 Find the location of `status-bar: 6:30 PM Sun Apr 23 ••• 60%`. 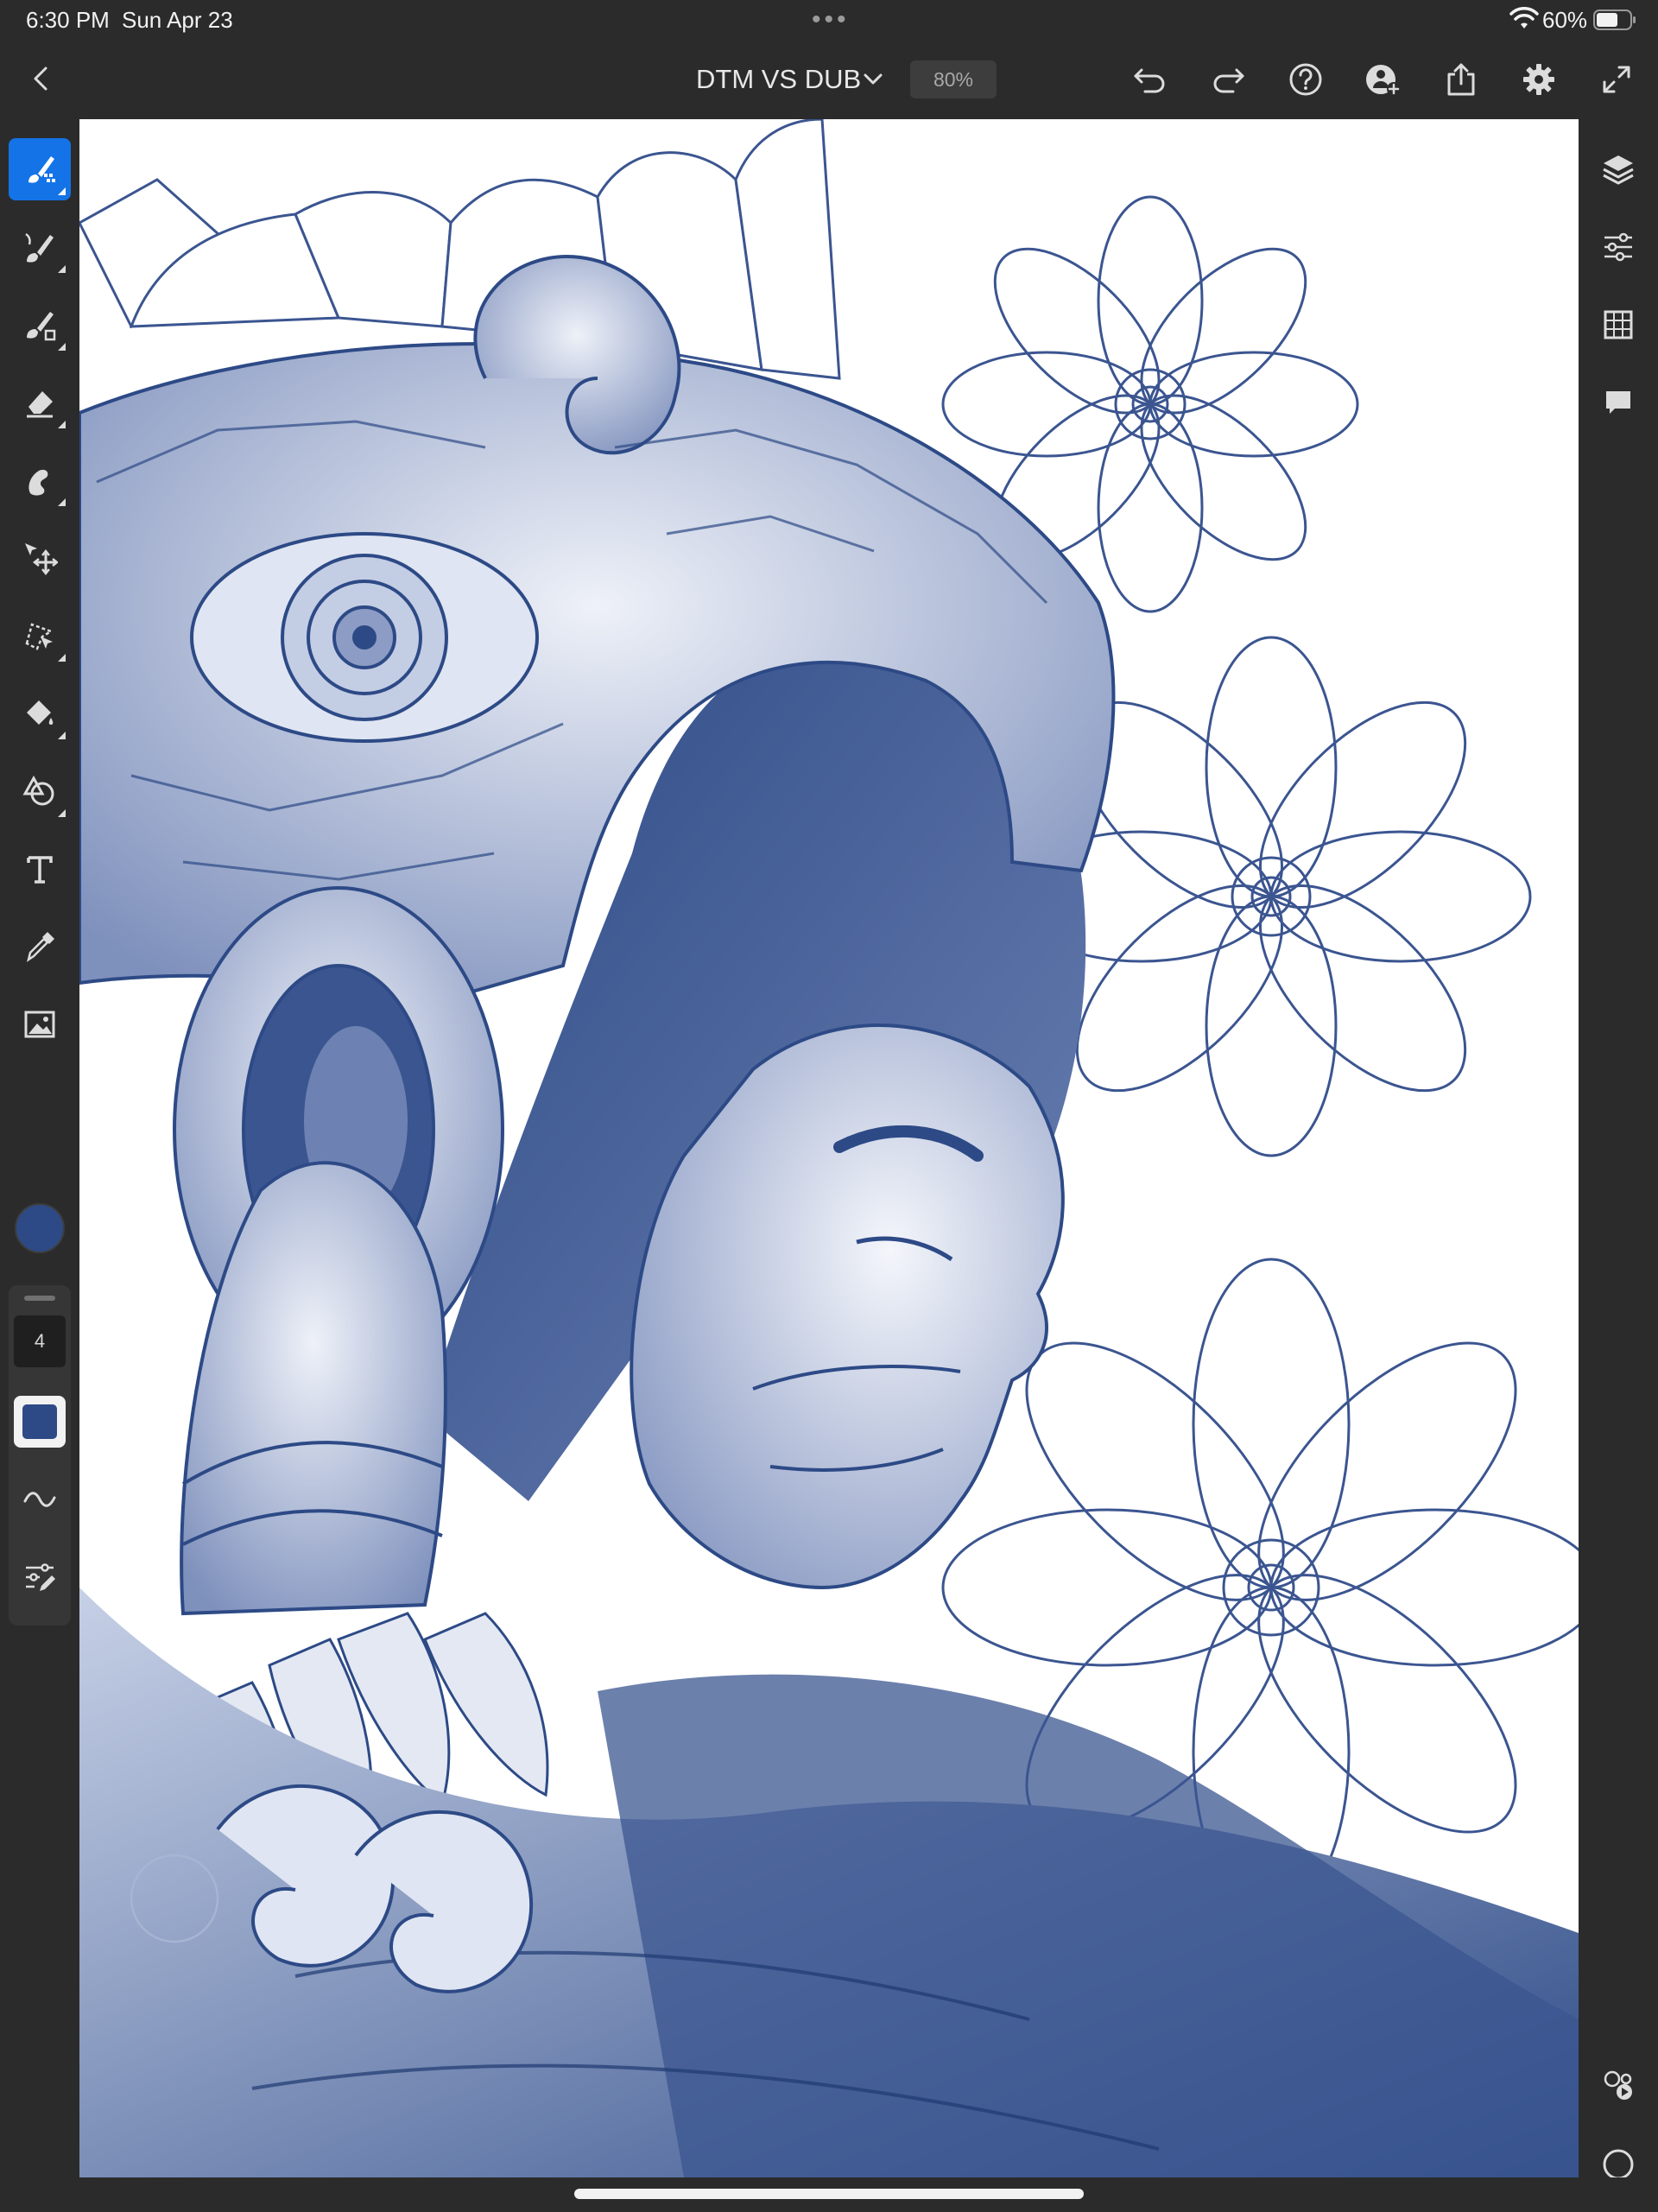

status-bar: 6:30 PM Sun Apr 23 ••• 60% is located at coordinates (829, 20).